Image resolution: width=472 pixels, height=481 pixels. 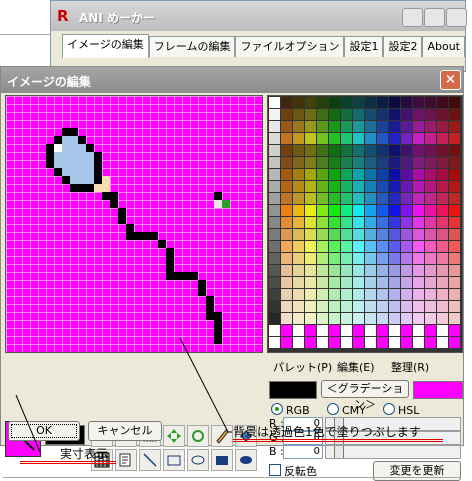 What do you see at coordinates (123, 395) in the screenshot?
I see `annotation-leader-lines` at bounding box center [123, 395].